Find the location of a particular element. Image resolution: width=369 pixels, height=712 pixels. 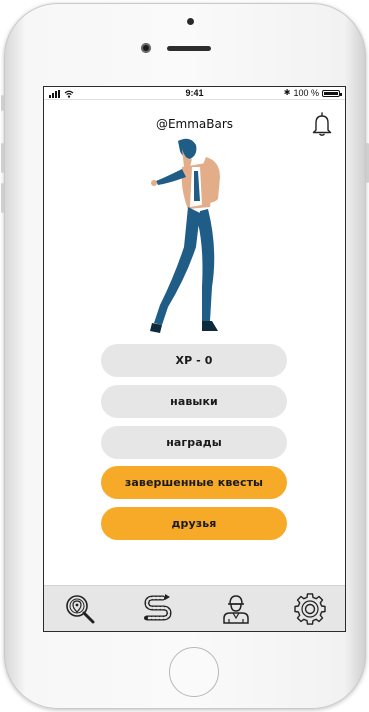

tab-map is located at coordinates (80, 609).